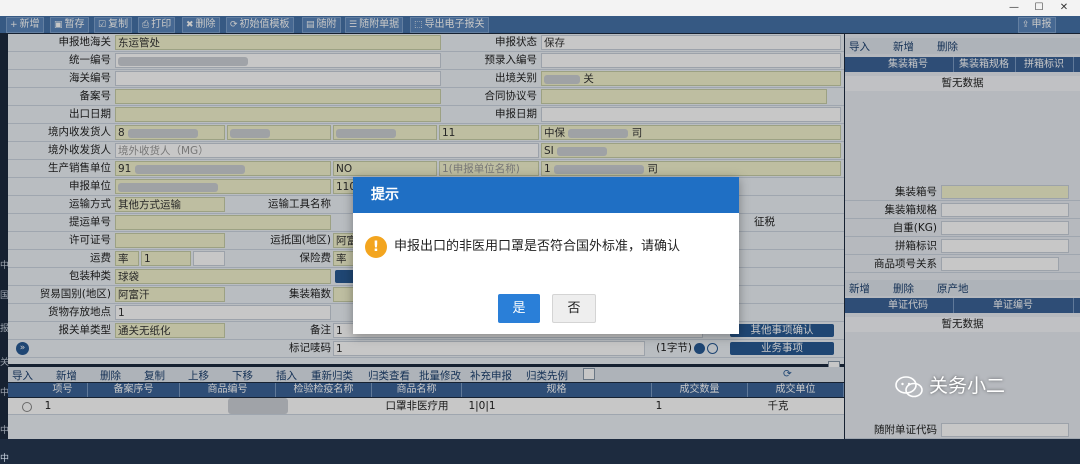 This screenshot has height=464, width=1080. What do you see at coordinates (1014, 8) in the screenshot?
I see `minimize-icon: —` at bounding box center [1014, 8].